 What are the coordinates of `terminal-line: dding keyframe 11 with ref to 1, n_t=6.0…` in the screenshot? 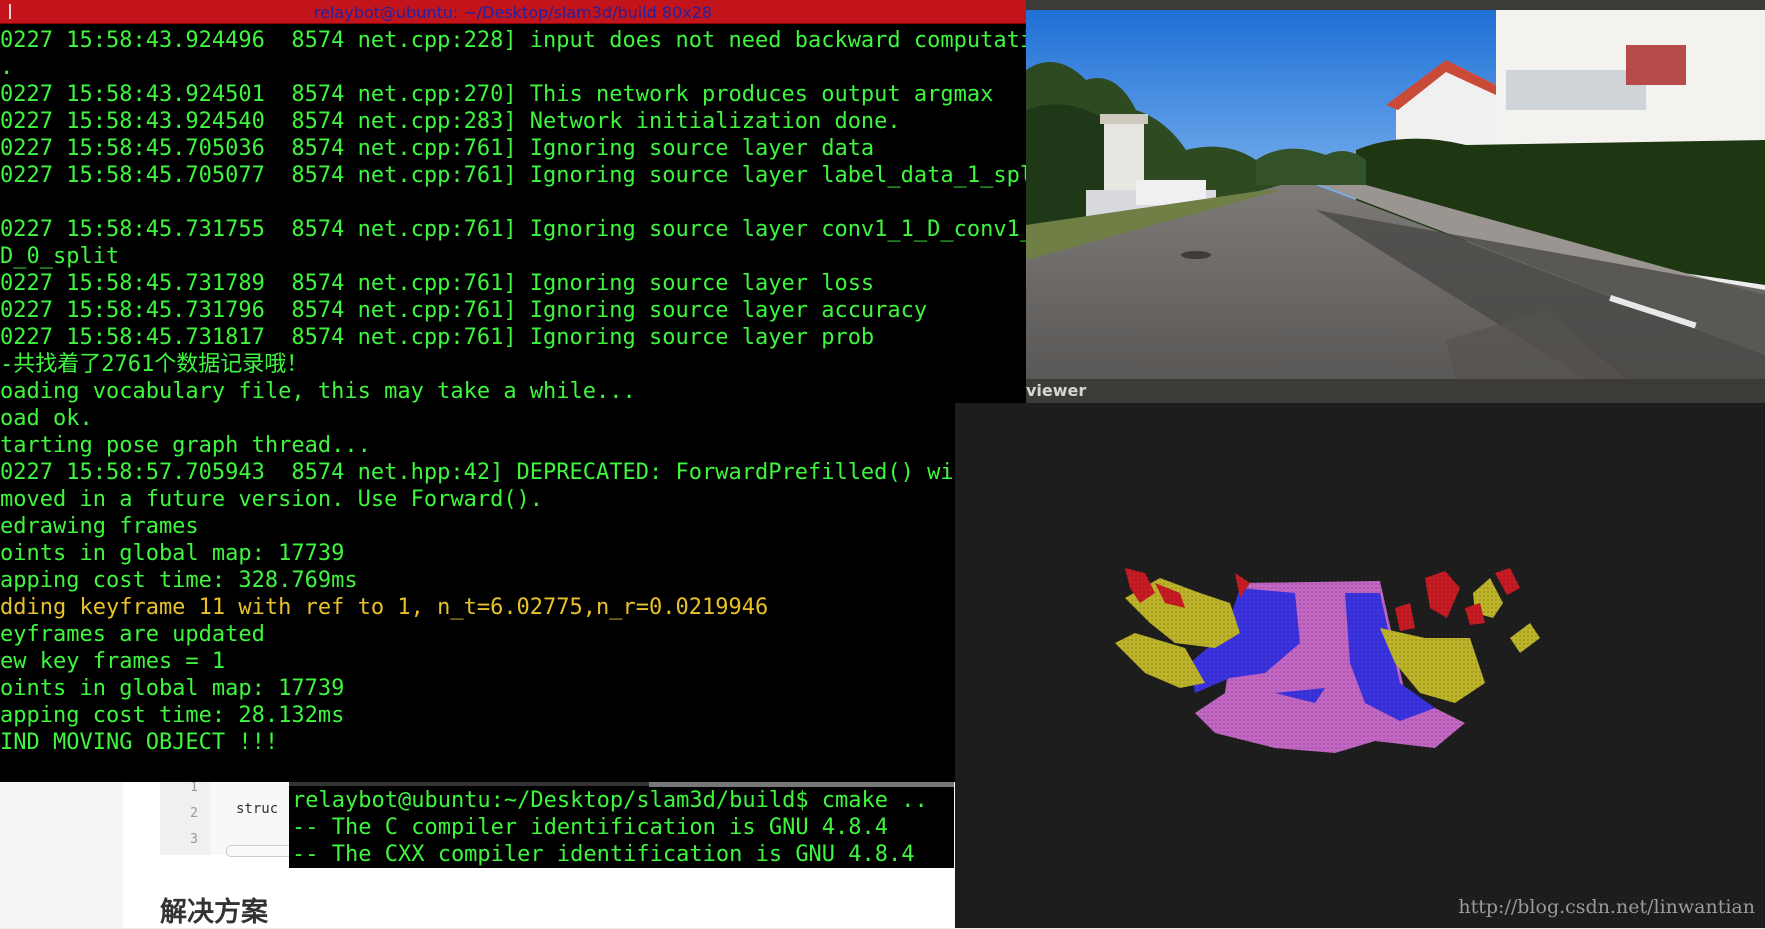 It's located at (384, 607).